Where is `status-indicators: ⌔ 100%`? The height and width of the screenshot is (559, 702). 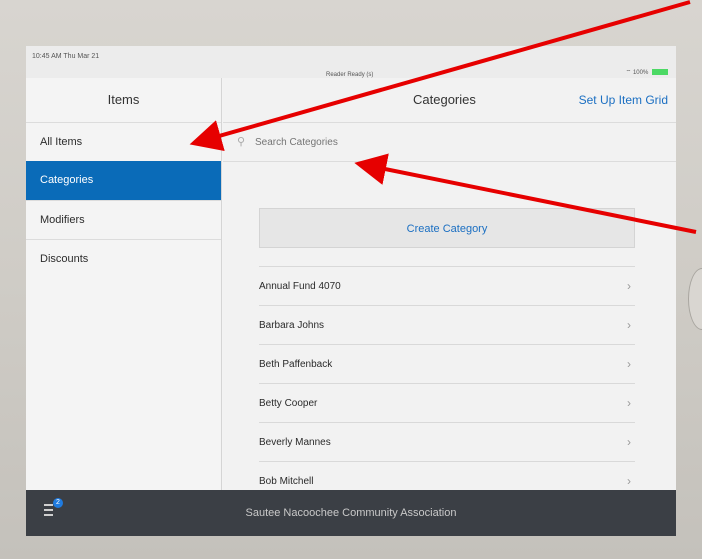
status-indicators: ⌔ 100% is located at coordinates (647, 72).